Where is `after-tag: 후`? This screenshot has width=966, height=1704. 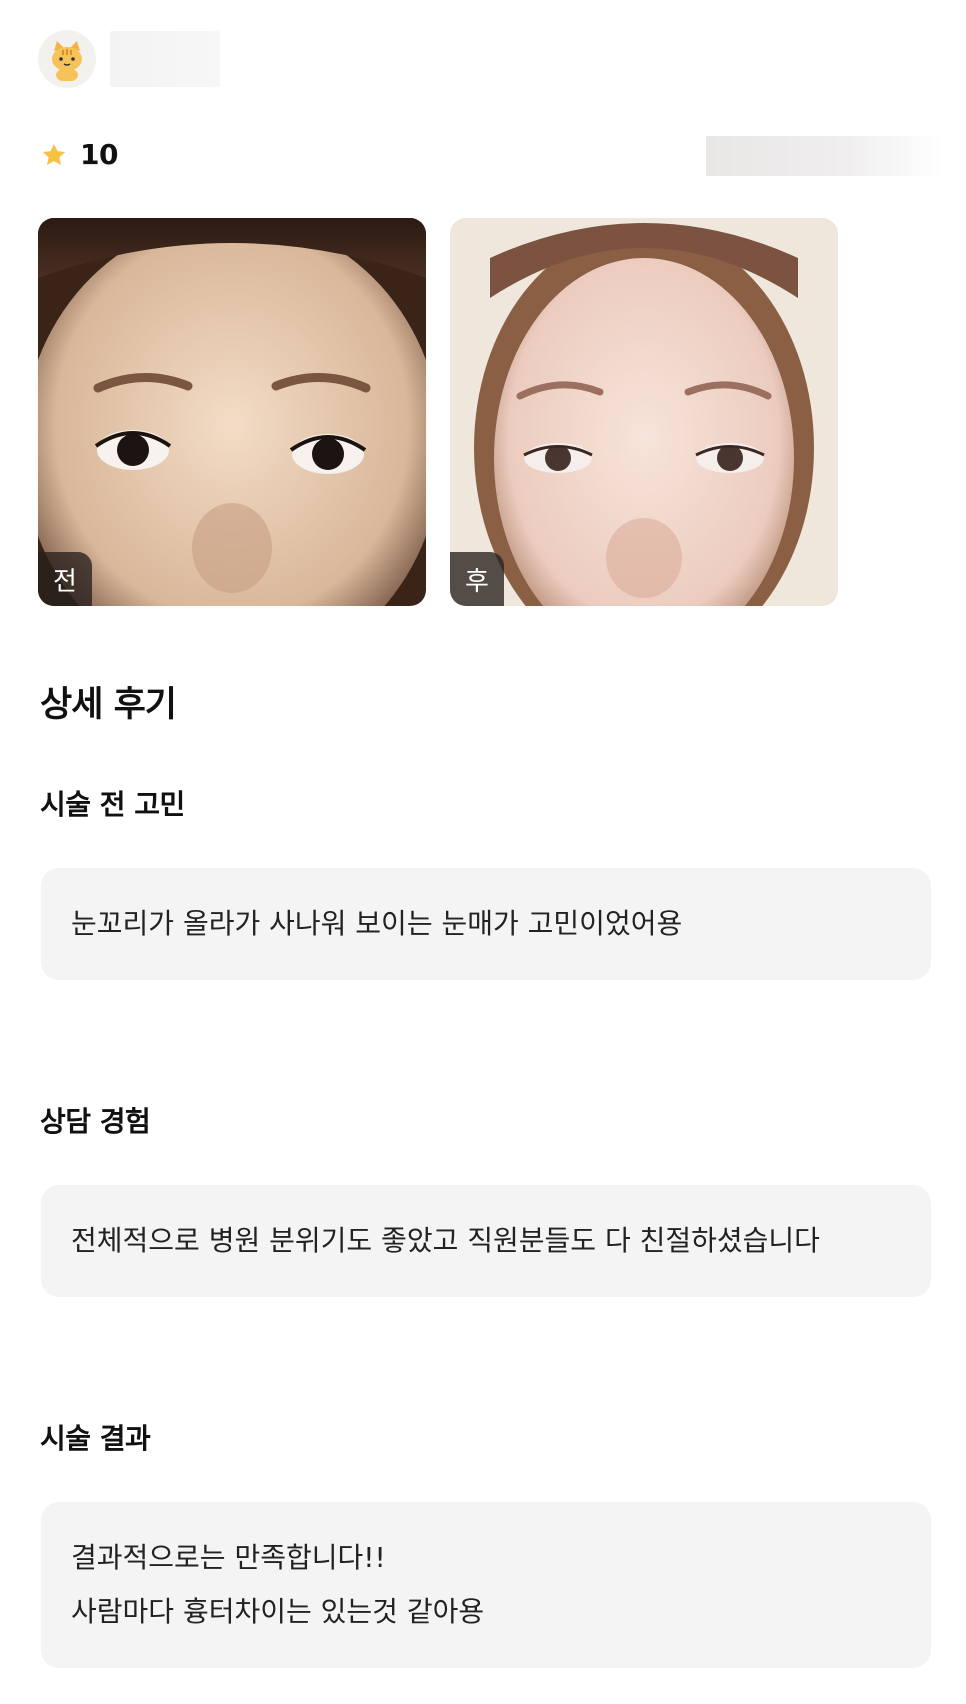
after-tag: 후 is located at coordinates (477, 579).